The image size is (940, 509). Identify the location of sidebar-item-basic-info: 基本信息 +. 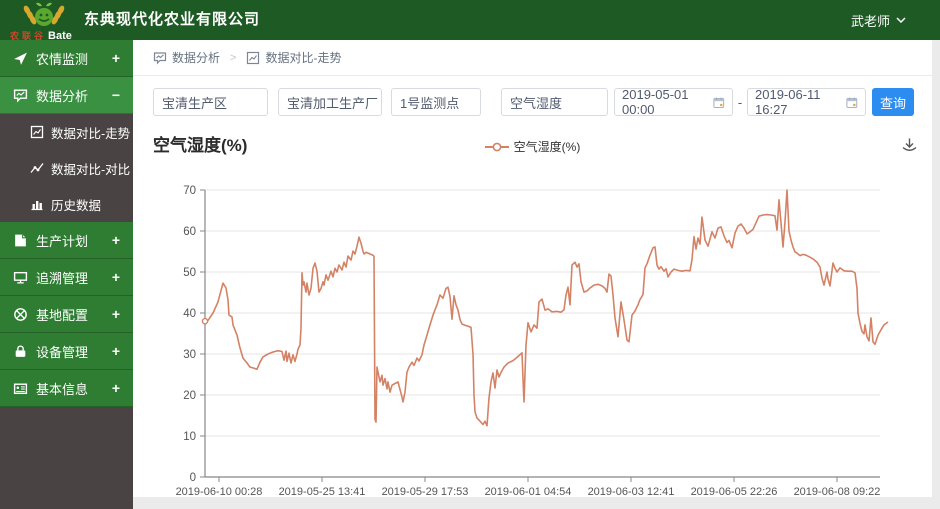
(66, 388).